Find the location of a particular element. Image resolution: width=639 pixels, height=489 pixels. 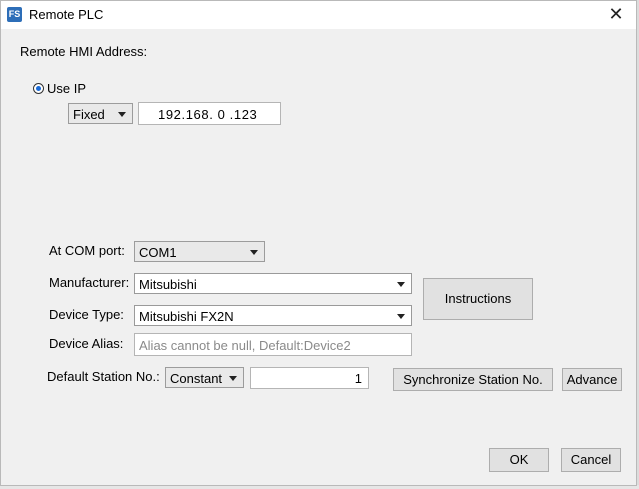

close-icon: ✕ is located at coordinates (616, 14).